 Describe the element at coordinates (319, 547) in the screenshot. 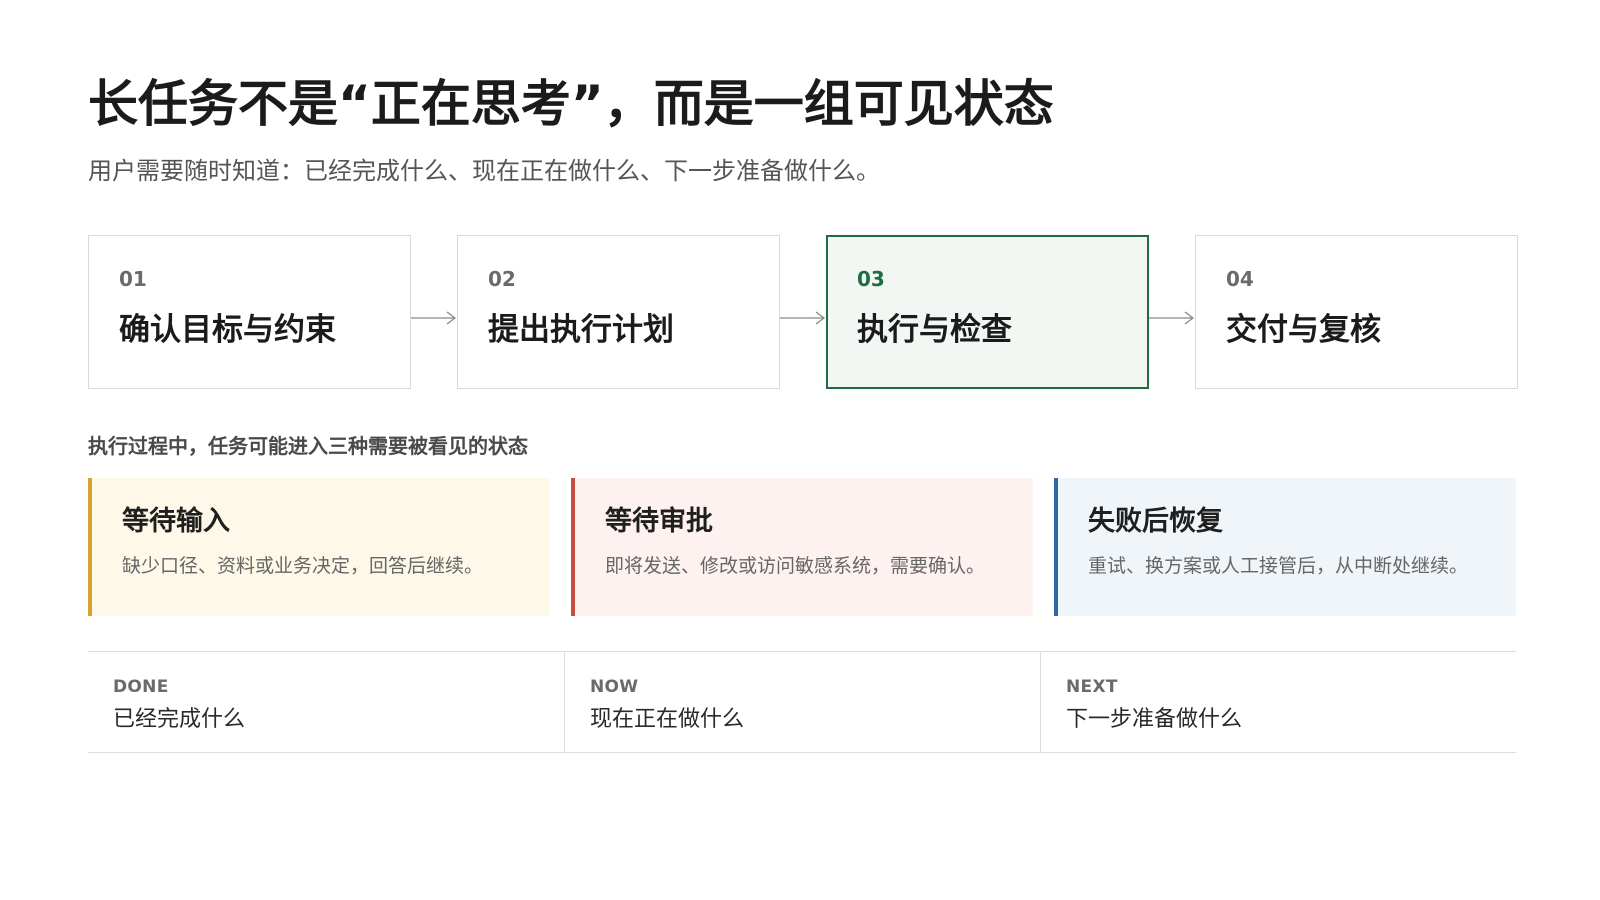

I see `state-card-waiting-input: 等待输入 缺少口径、资料或业务决定，回答后继续。` at that location.